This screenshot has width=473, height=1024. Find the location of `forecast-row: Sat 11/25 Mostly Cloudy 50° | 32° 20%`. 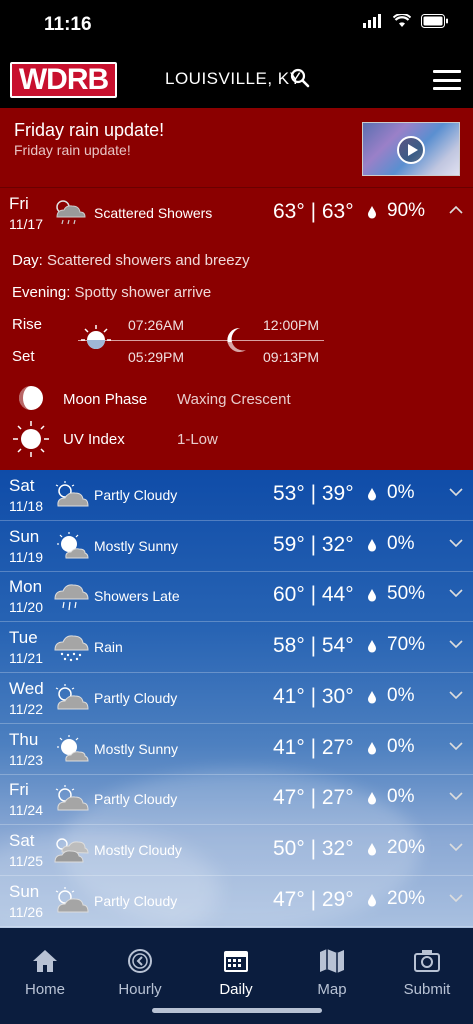

forecast-row: Sat 11/25 Mostly Cloudy 50° | 32° 20% is located at coordinates (236, 850).